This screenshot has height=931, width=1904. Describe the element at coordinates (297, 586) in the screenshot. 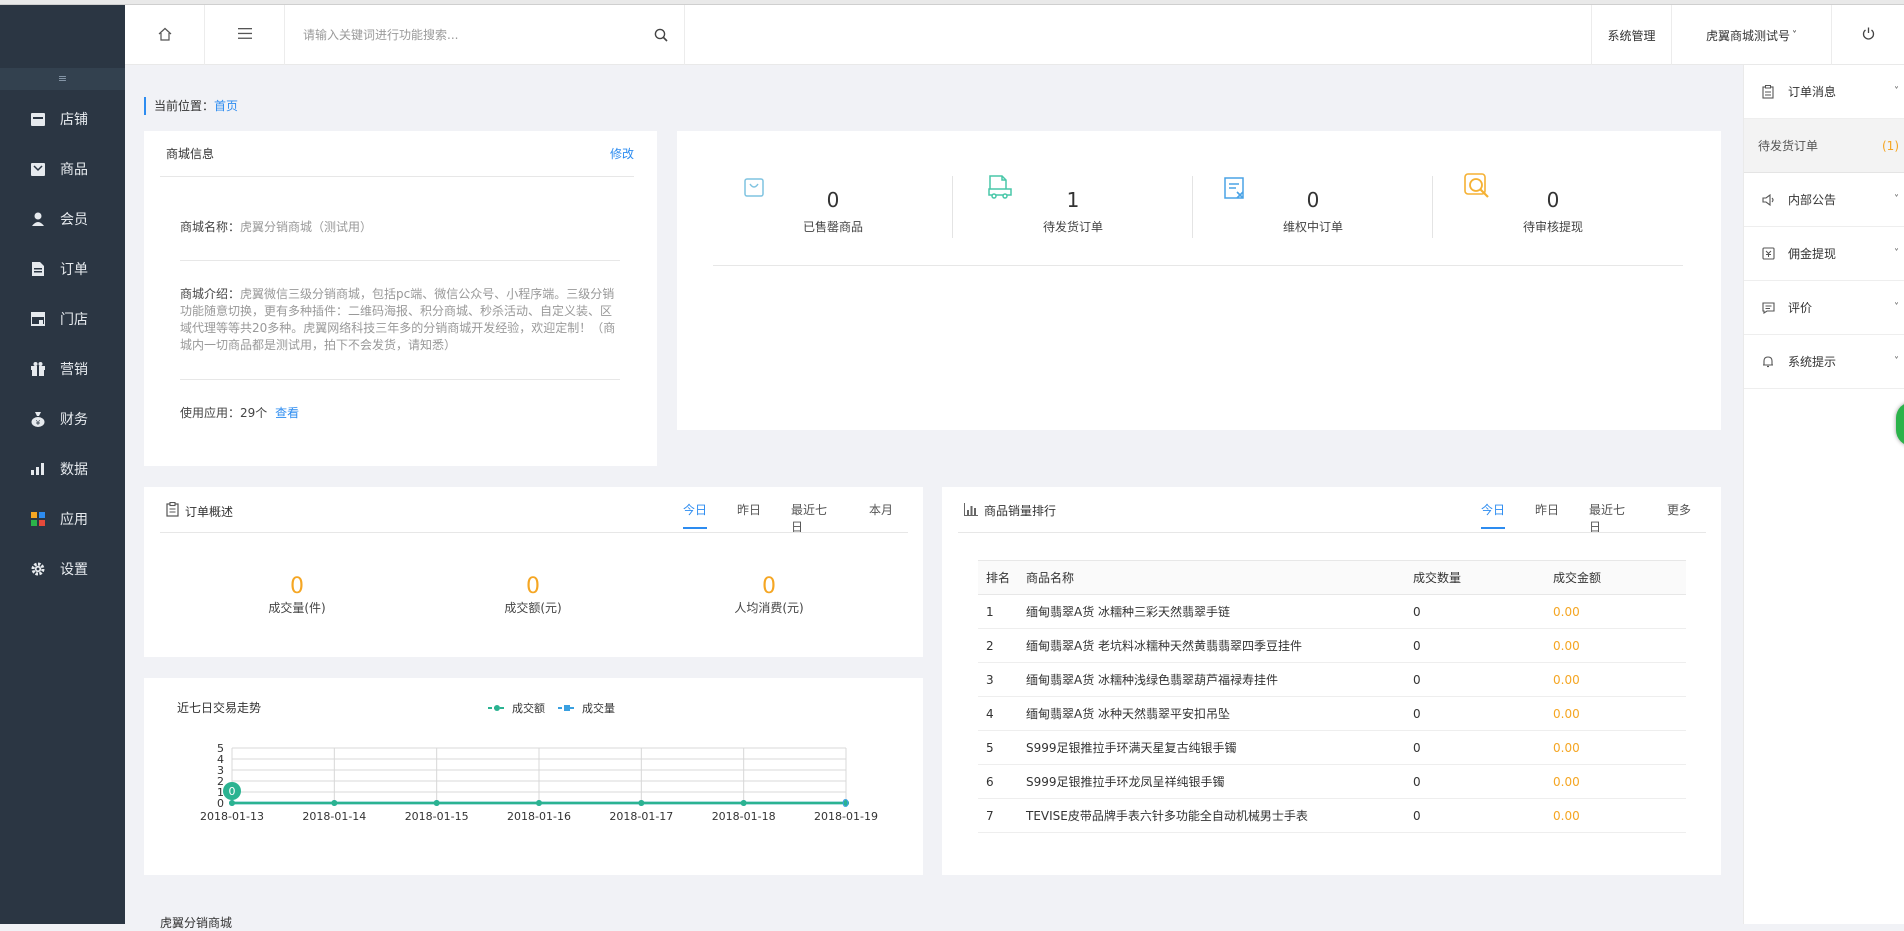

I see `metric-value: 0` at that location.